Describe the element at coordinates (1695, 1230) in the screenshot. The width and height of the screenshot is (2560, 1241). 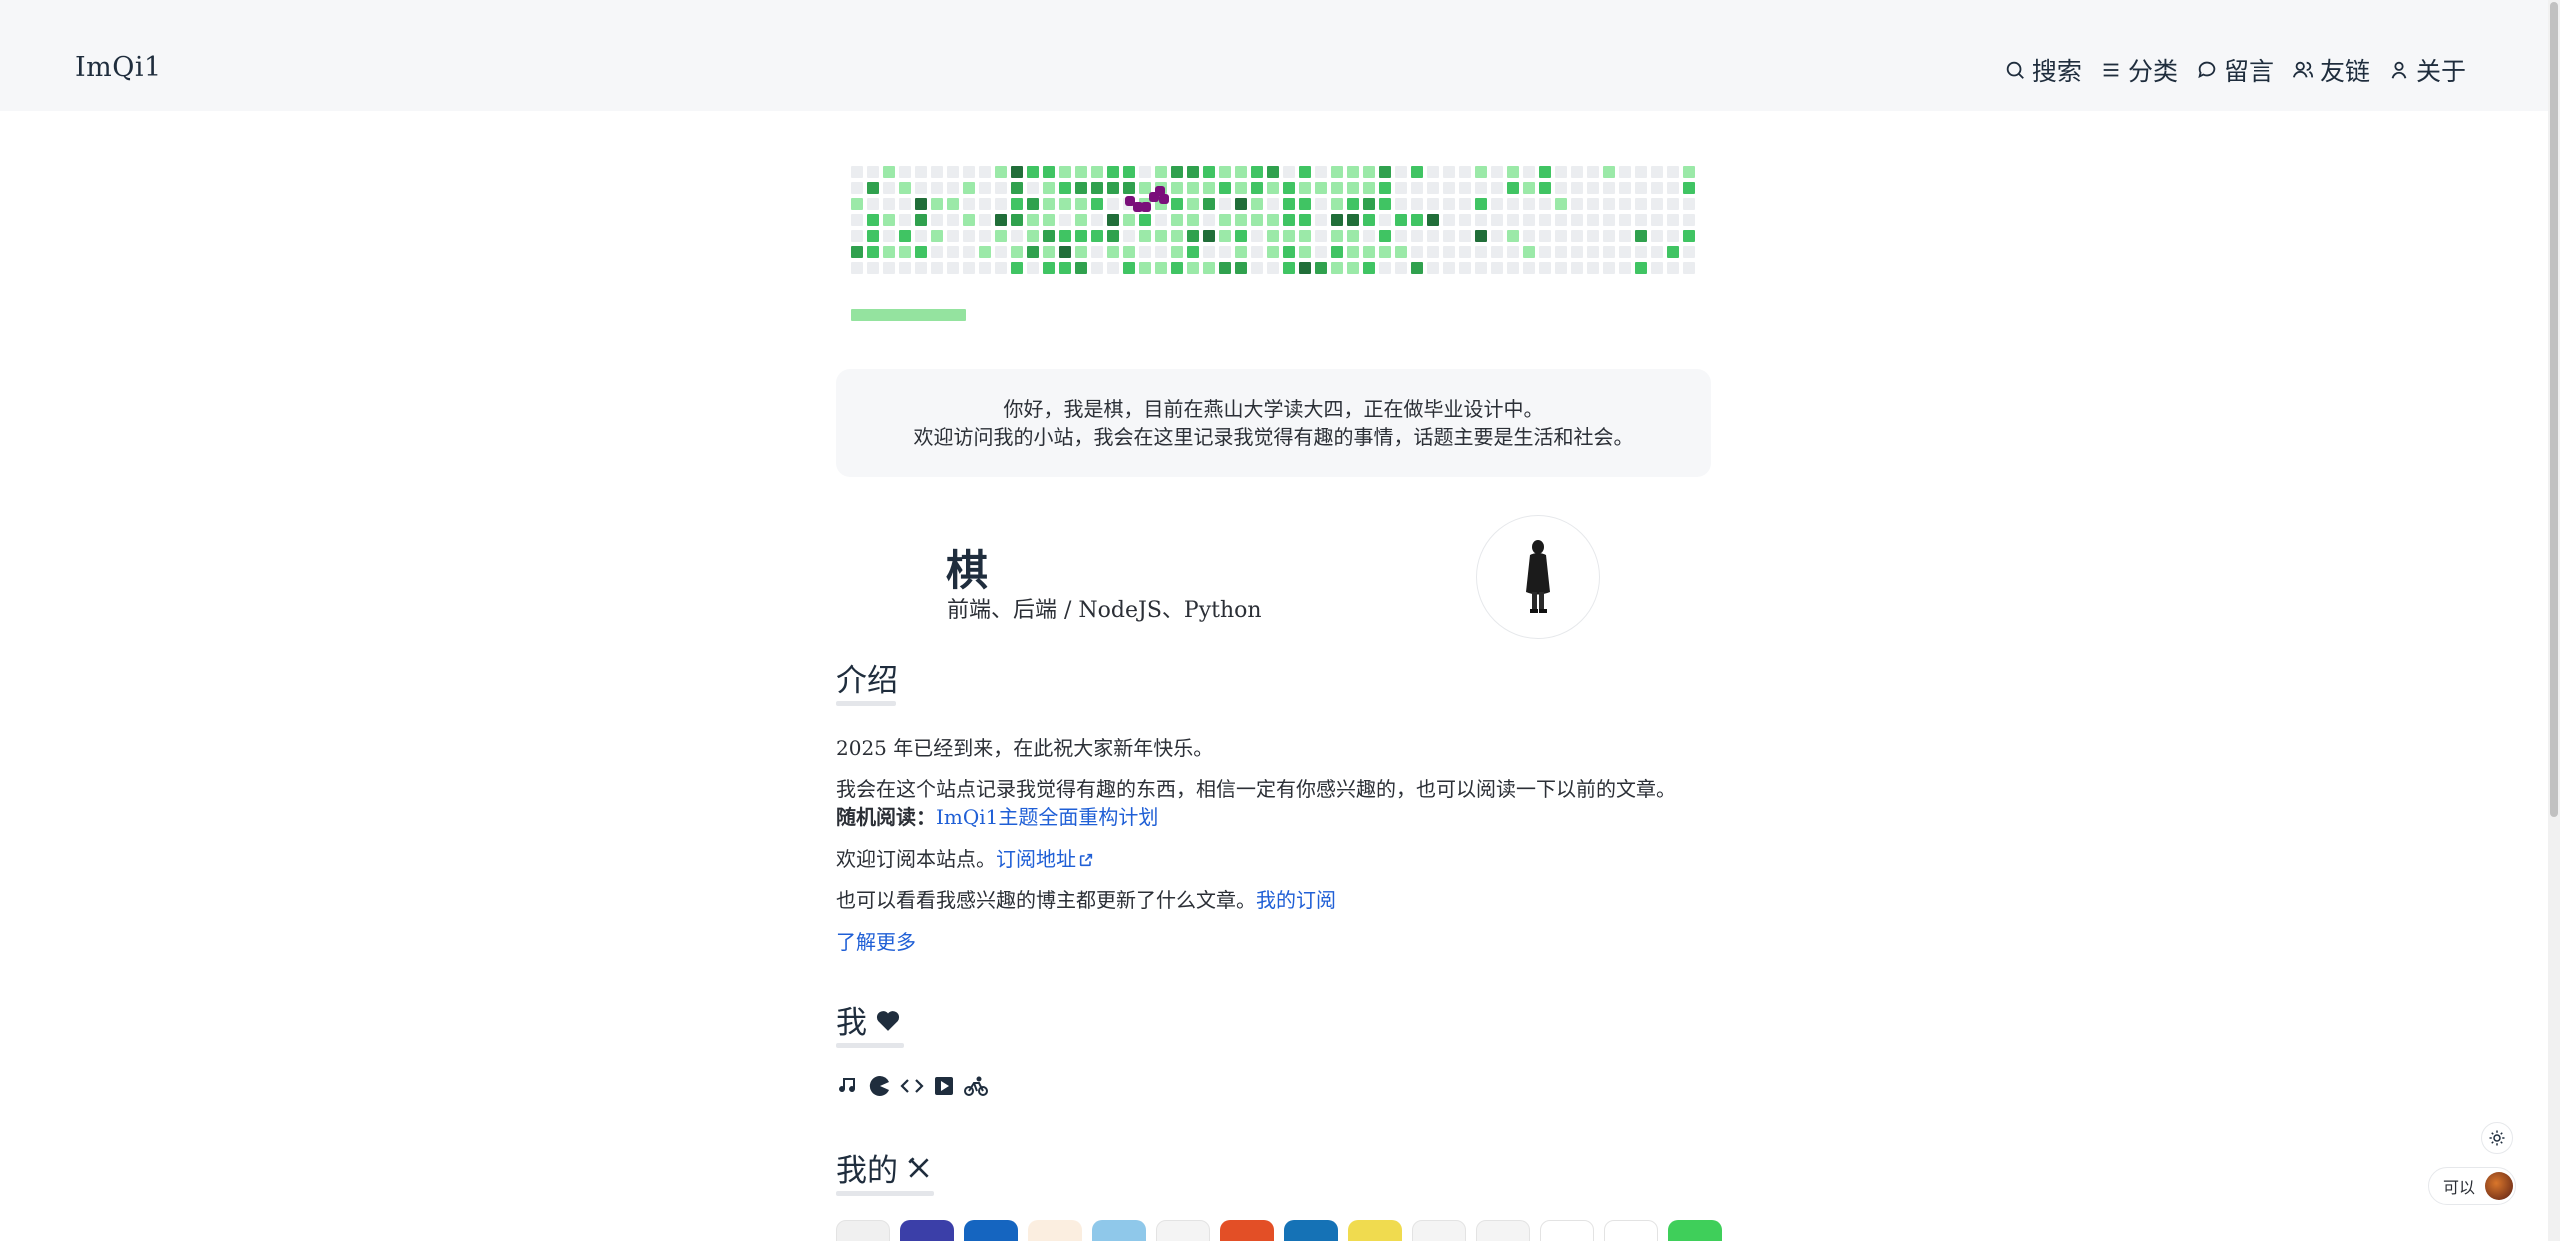
I see `green-app-icon` at that location.